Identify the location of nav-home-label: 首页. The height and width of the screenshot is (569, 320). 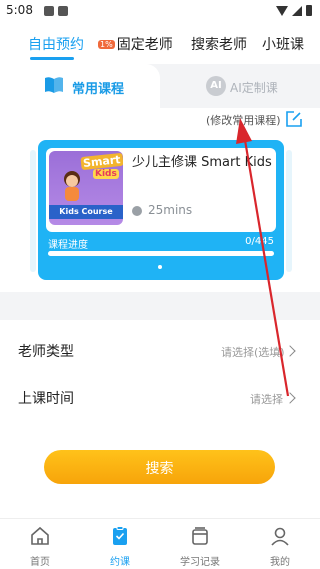
(40, 562).